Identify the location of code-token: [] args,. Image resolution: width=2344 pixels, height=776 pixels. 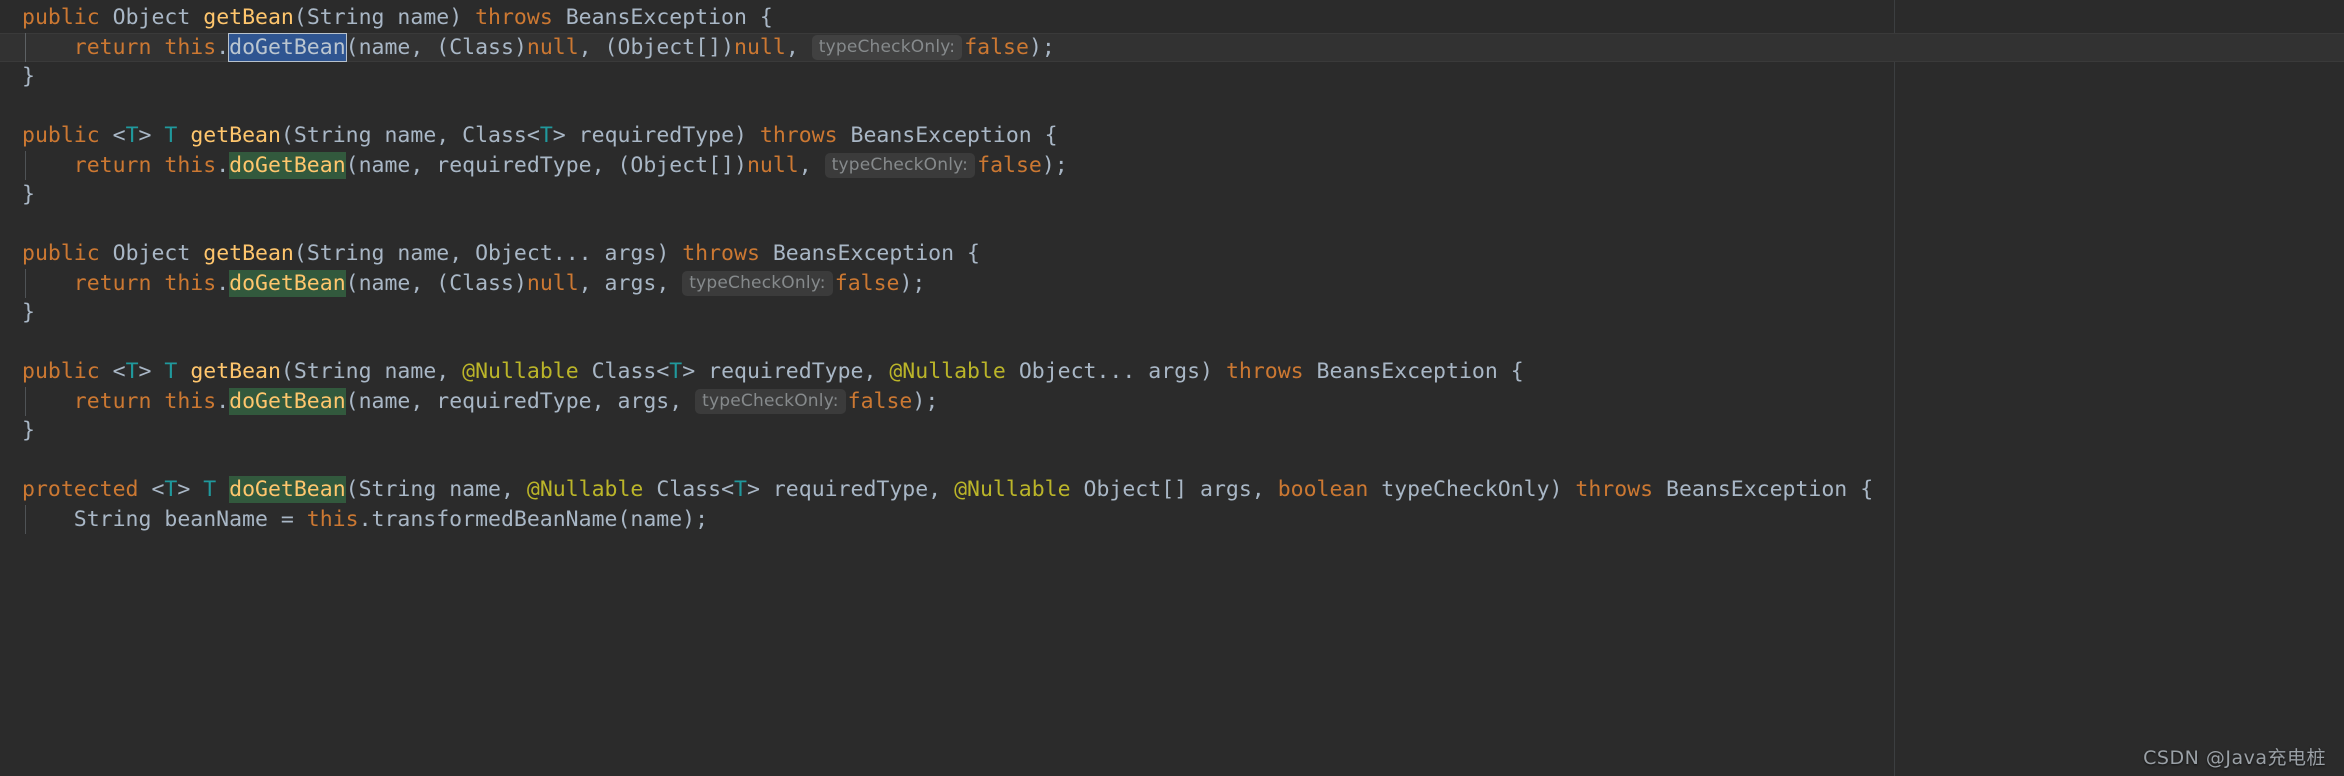
(1219, 489).